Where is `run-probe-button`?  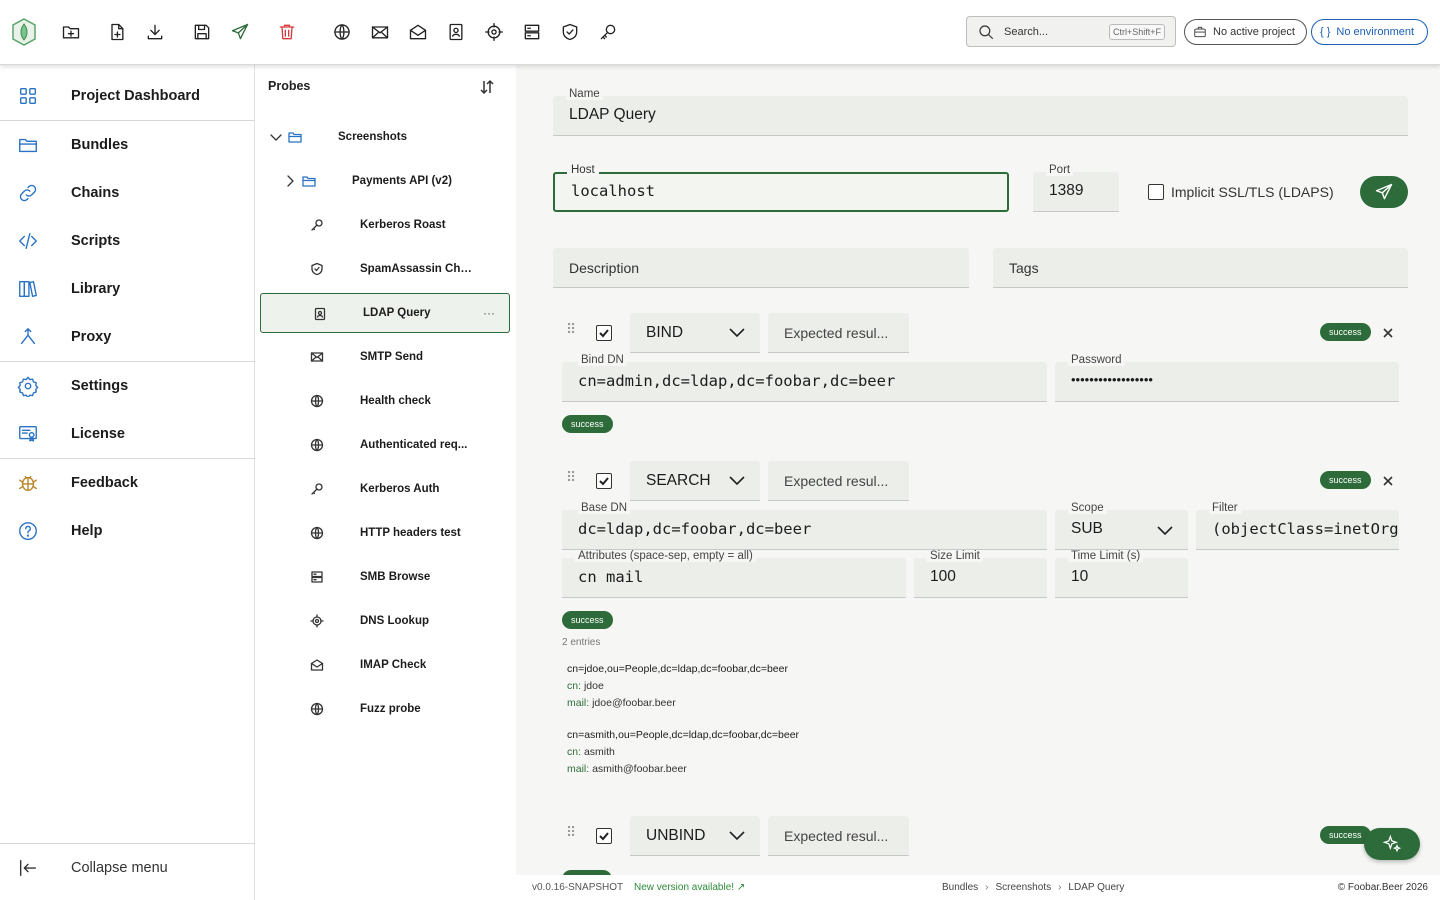 run-probe-button is located at coordinates (1384, 192).